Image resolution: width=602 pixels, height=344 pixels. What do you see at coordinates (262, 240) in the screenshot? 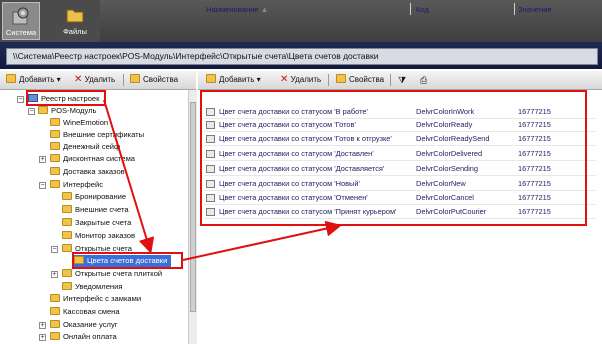
I see `arrow-to-grid` at bounding box center [262, 240].